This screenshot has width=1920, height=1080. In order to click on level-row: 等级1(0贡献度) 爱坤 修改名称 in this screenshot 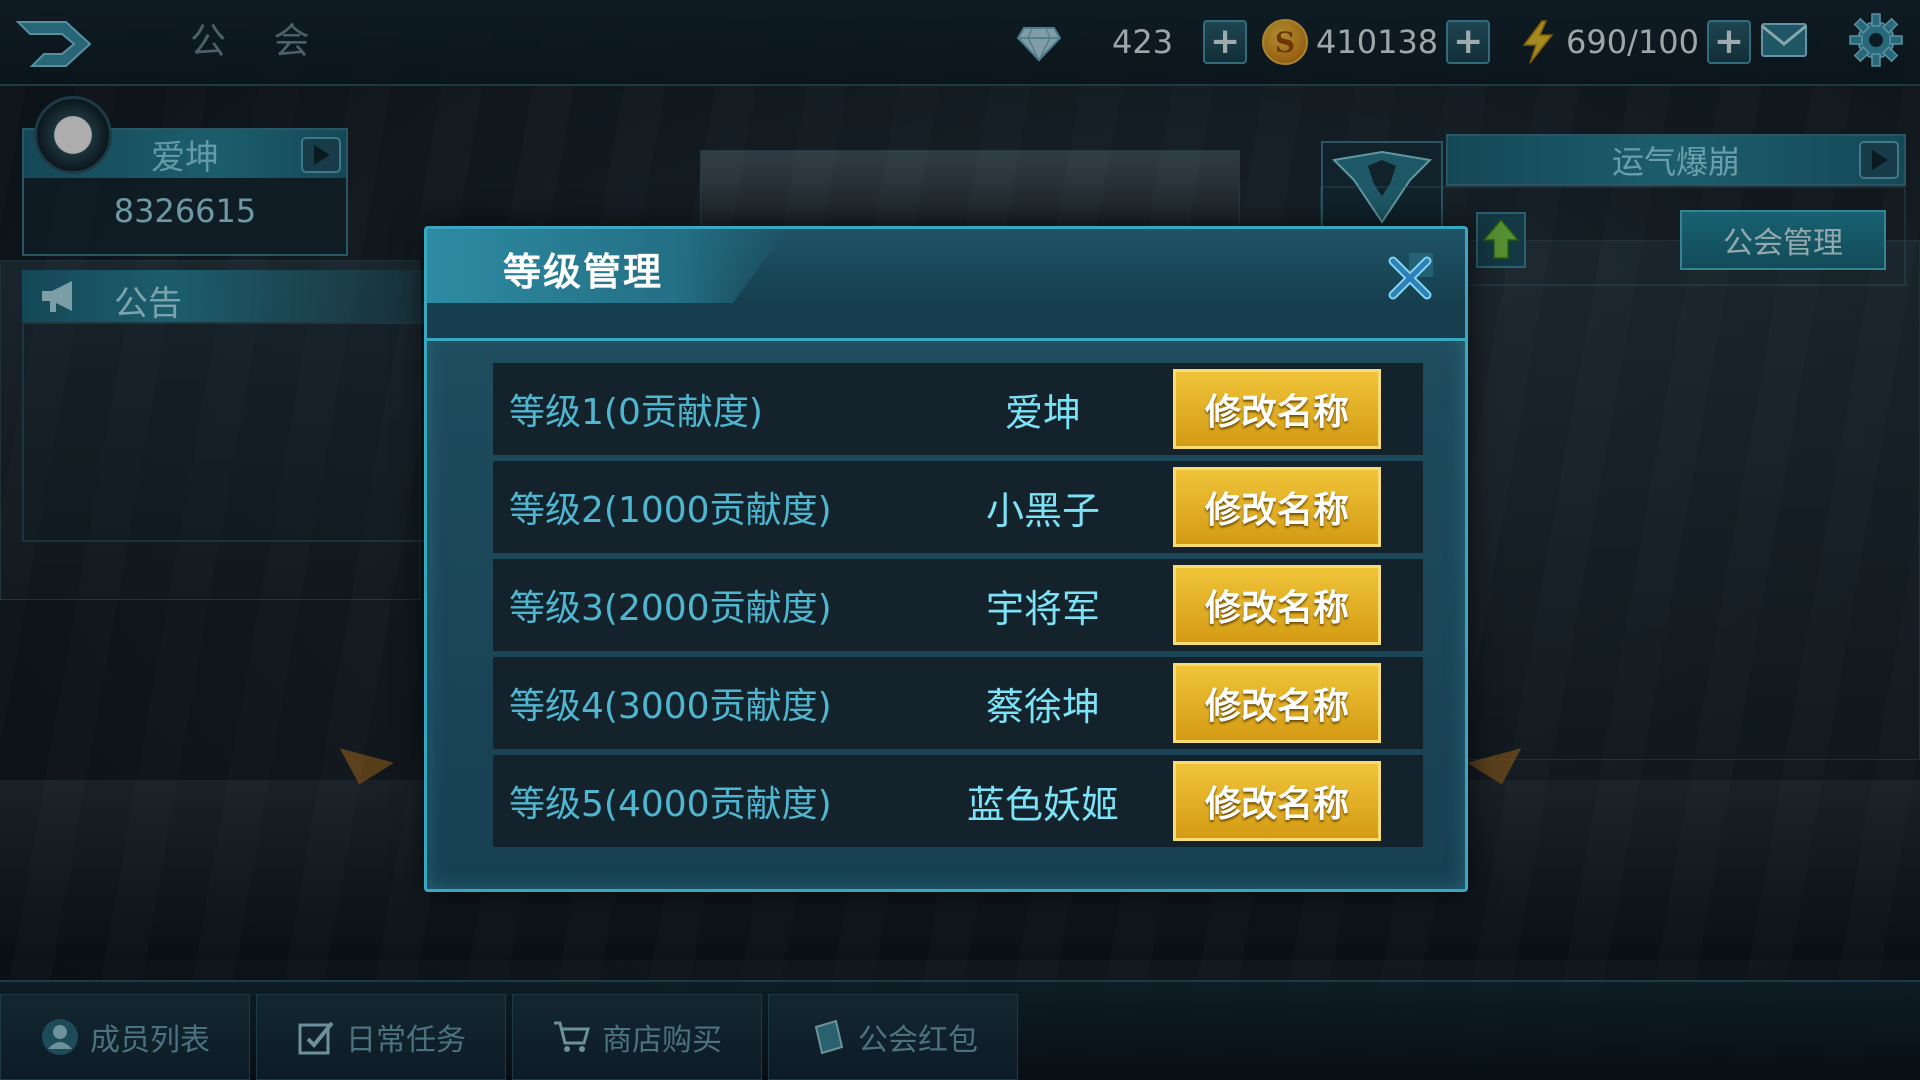, I will do `click(958, 409)`.